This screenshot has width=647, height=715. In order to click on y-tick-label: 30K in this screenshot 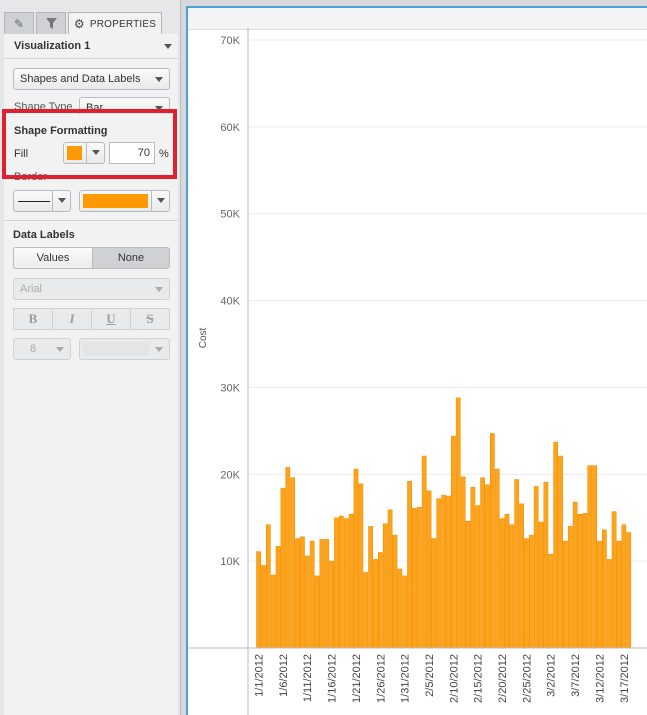, I will do `click(230, 388)`.